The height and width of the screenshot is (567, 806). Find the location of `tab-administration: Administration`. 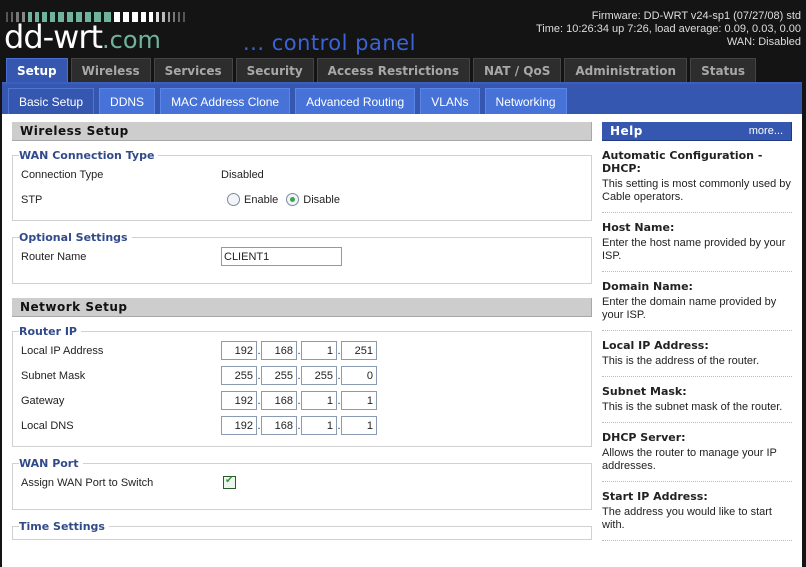

tab-administration: Administration is located at coordinates (626, 70).